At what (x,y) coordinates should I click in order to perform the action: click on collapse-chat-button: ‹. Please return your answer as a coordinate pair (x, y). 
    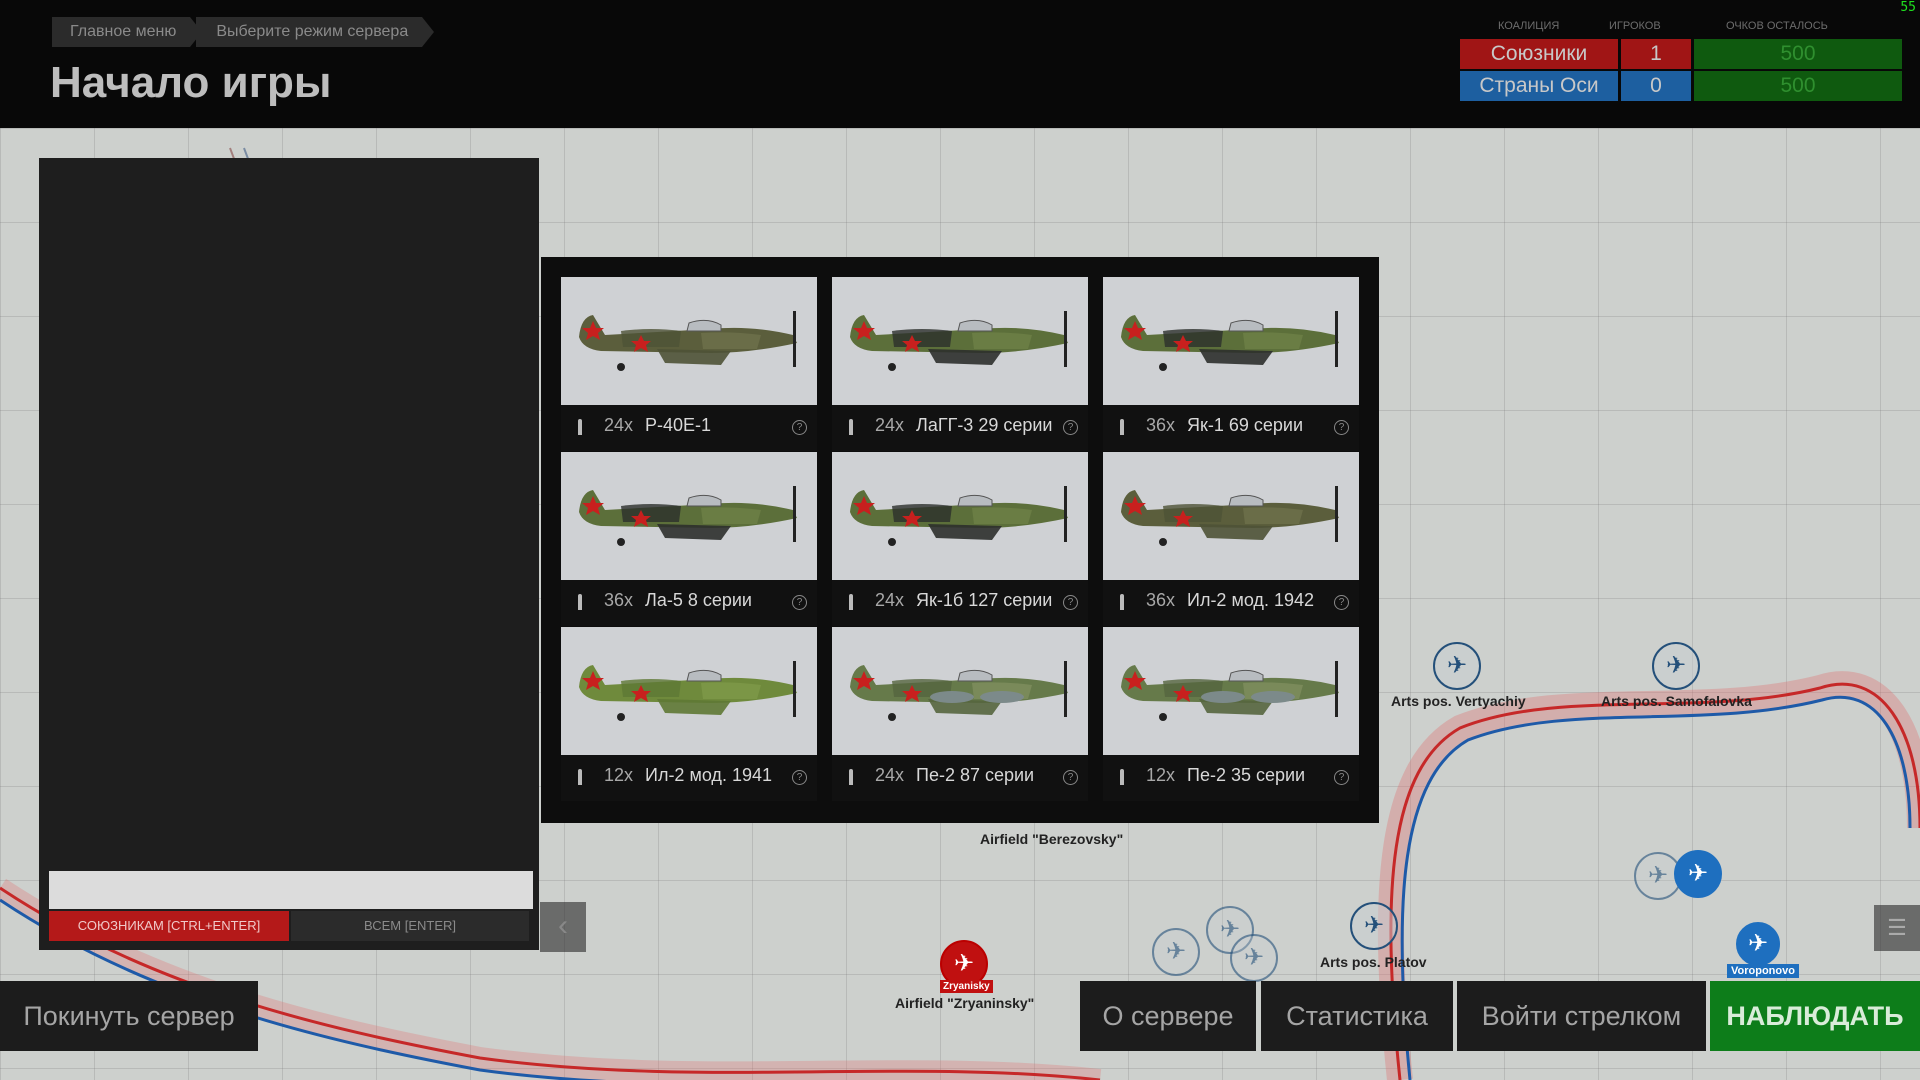
    Looking at the image, I should click on (563, 927).